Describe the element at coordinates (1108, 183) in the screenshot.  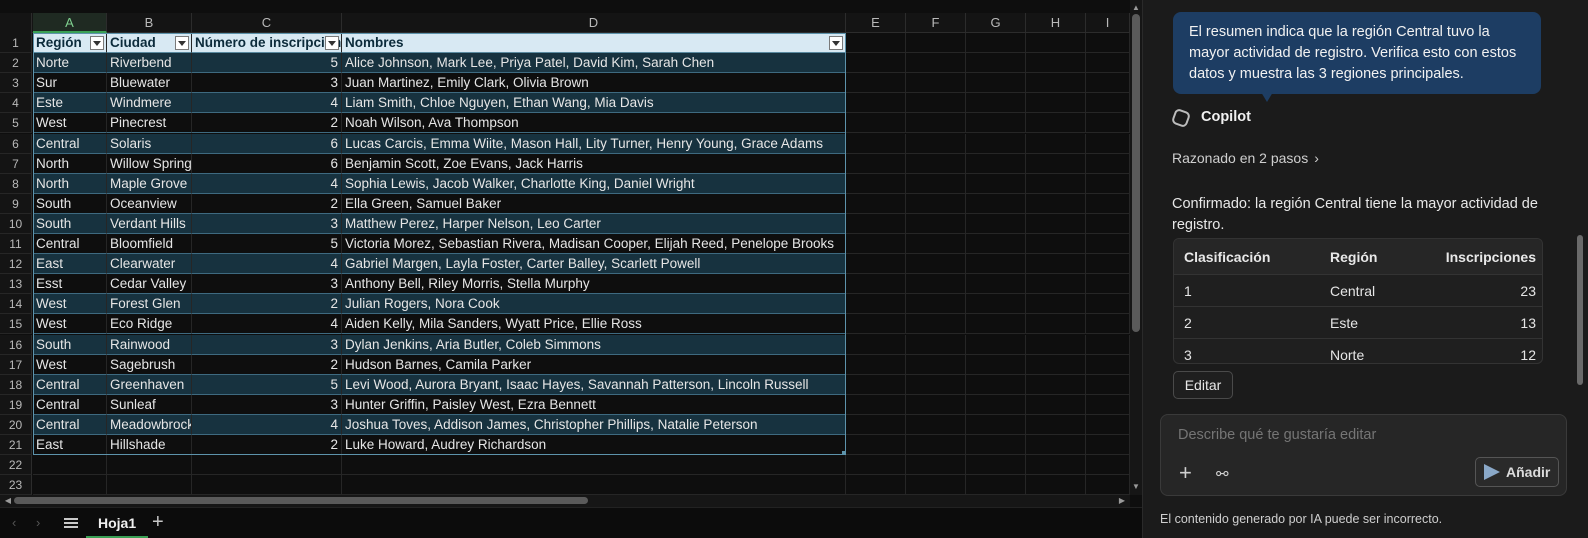
I see `cell-i8` at that location.